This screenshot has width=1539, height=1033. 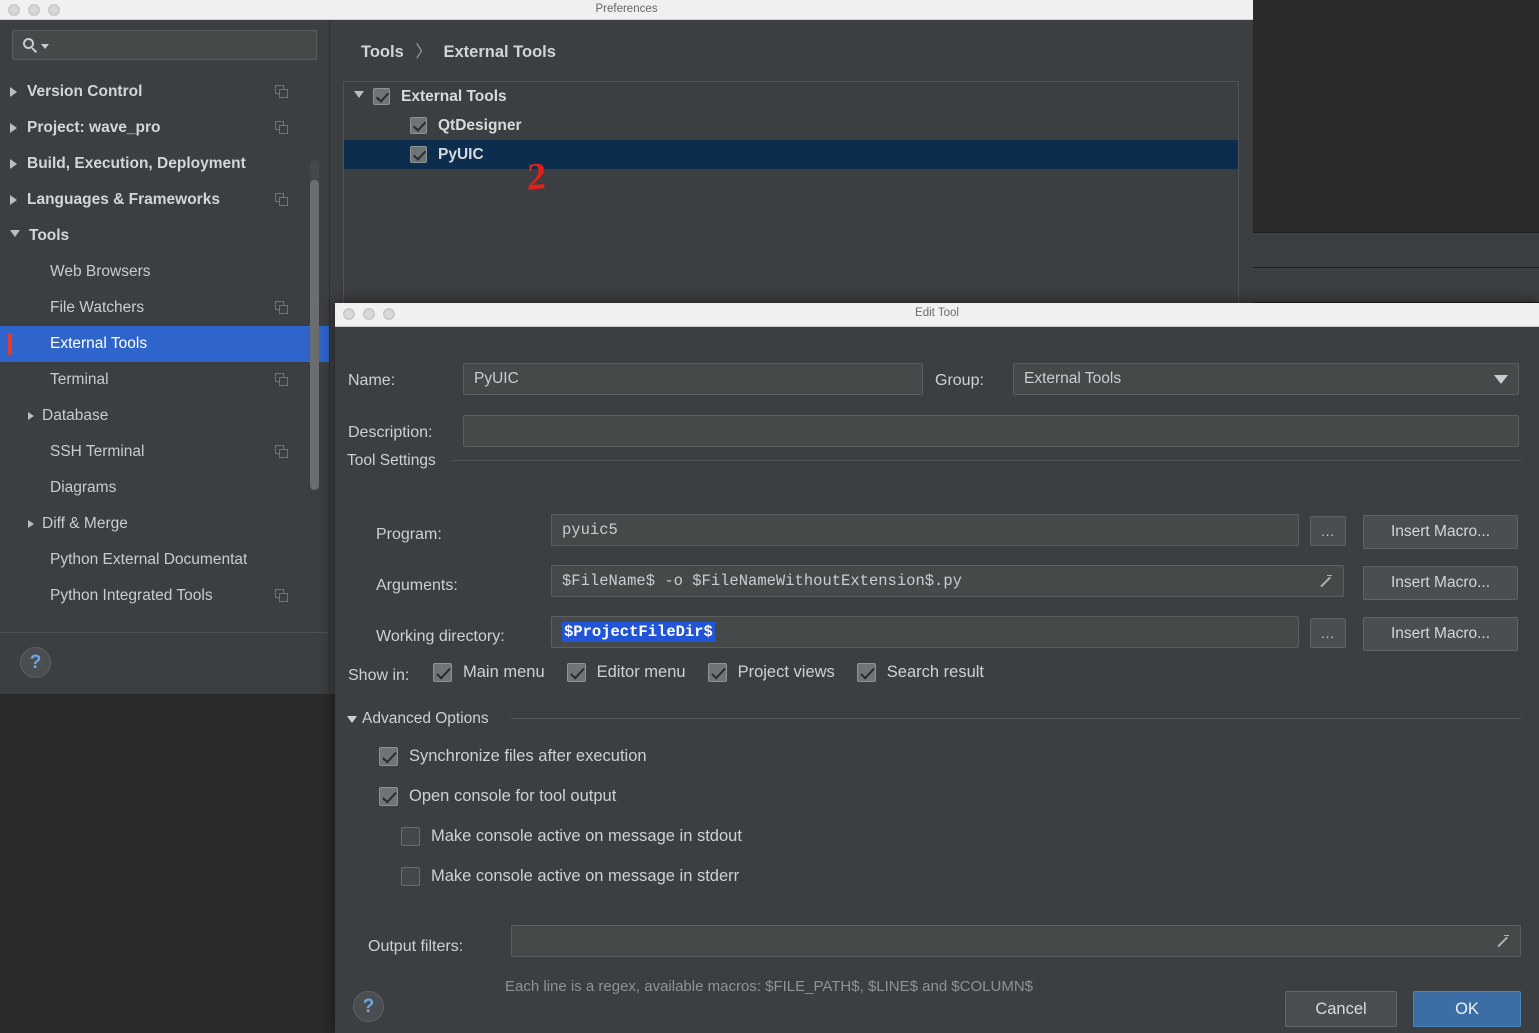 What do you see at coordinates (94, 127) in the screenshot?
I see `sidebar-item-label: Project: wave_pro` at bounding box center [94, 127].